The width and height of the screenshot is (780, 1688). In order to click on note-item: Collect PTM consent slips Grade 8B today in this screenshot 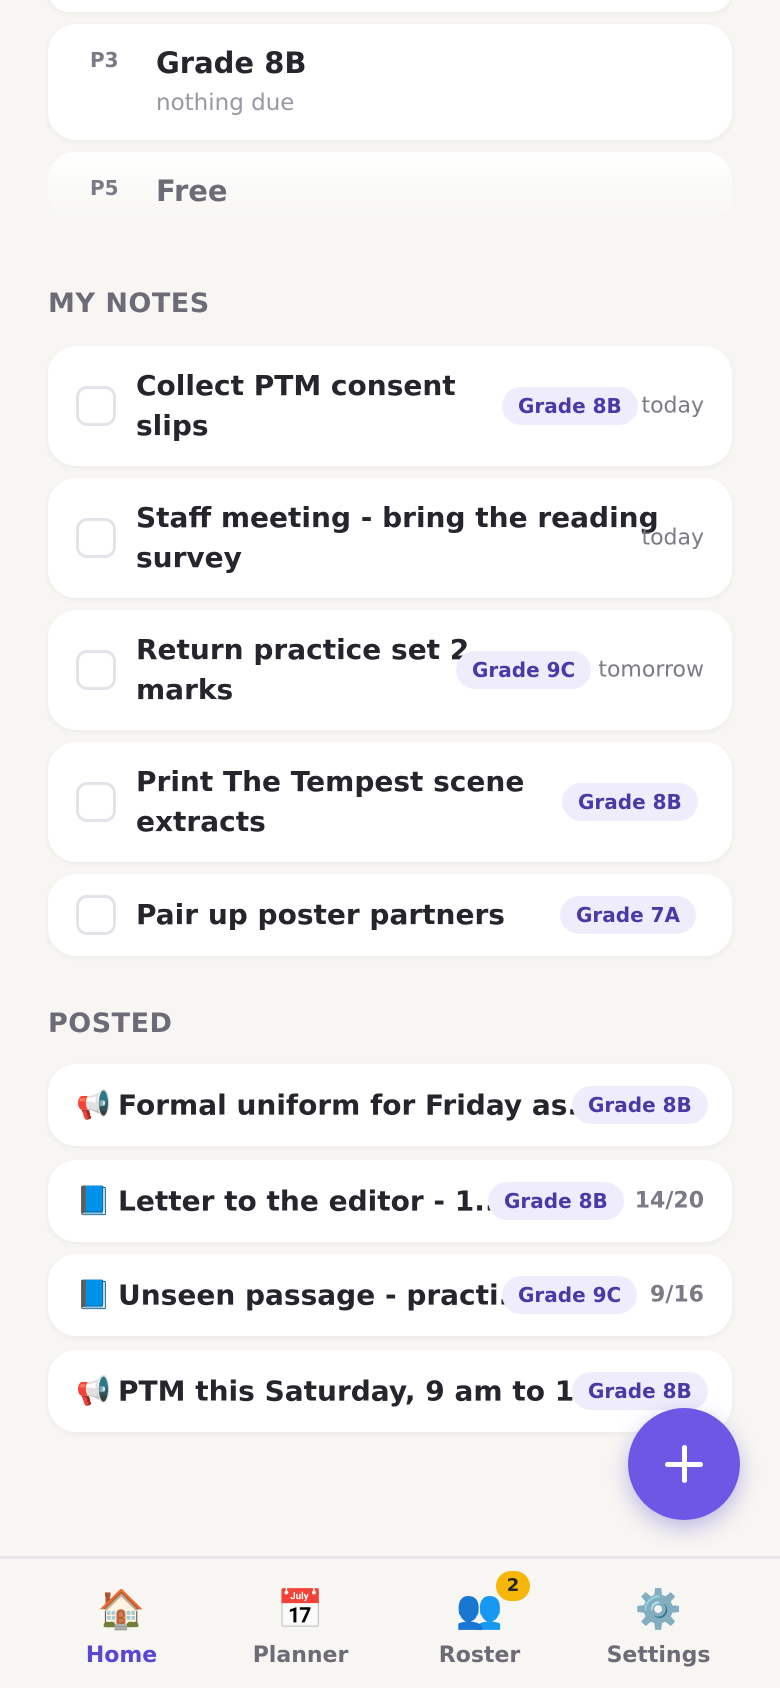, I will do `click(390, 406)`.